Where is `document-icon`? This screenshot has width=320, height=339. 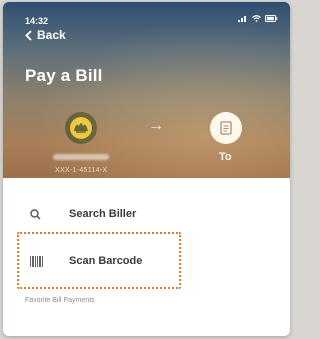
document-icon is located at coordinates (226, 128).